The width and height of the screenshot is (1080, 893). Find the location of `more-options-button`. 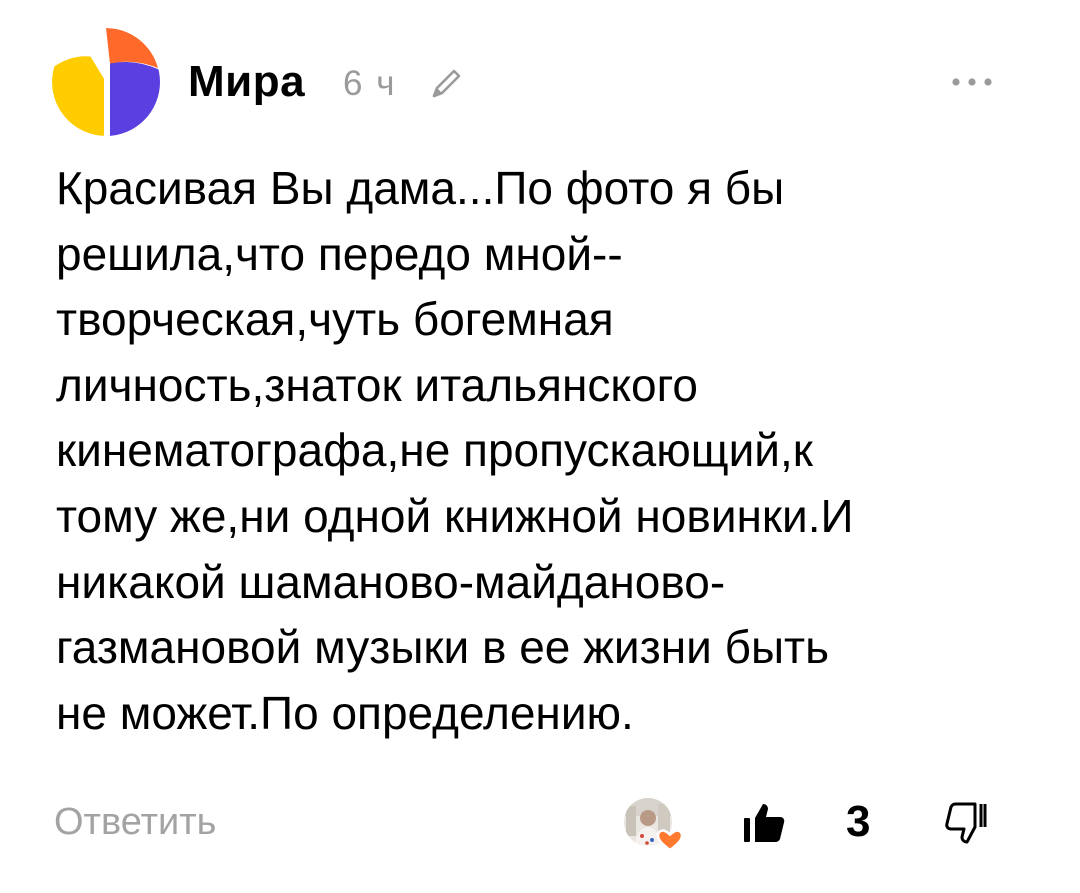

more-options-button is located at coordinates (972, 82).